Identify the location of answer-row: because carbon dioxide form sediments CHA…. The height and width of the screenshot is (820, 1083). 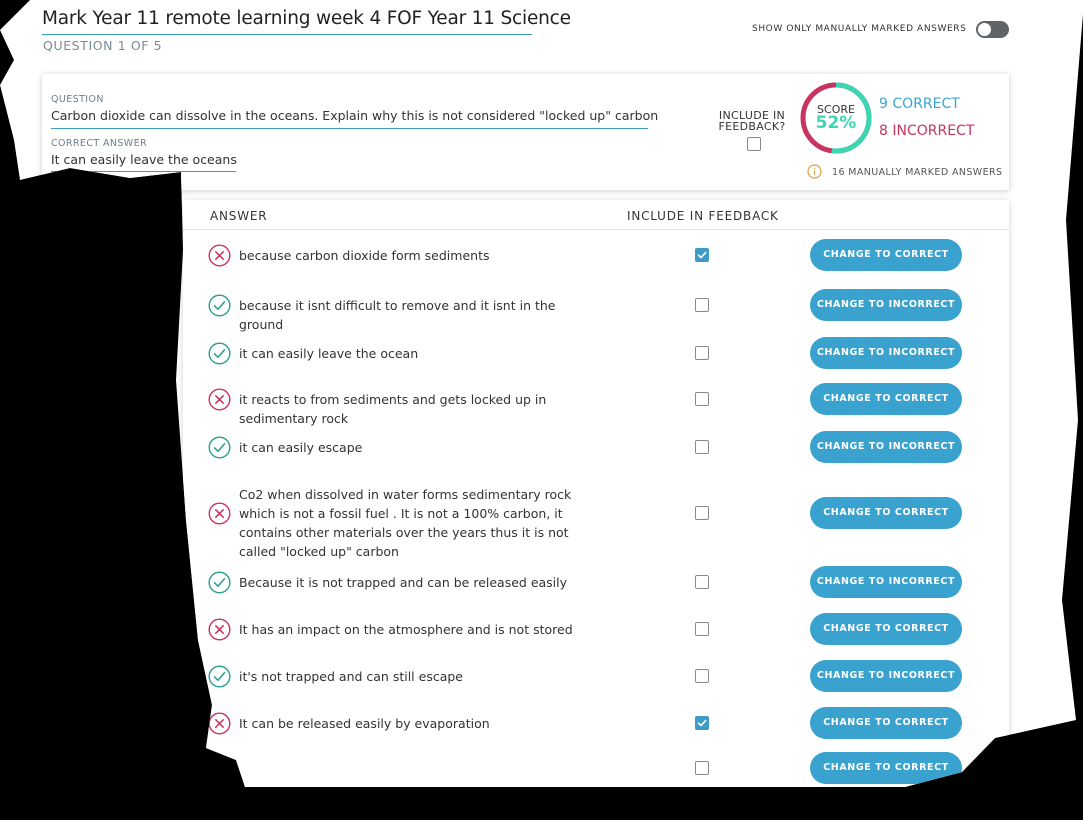
(596, 255).